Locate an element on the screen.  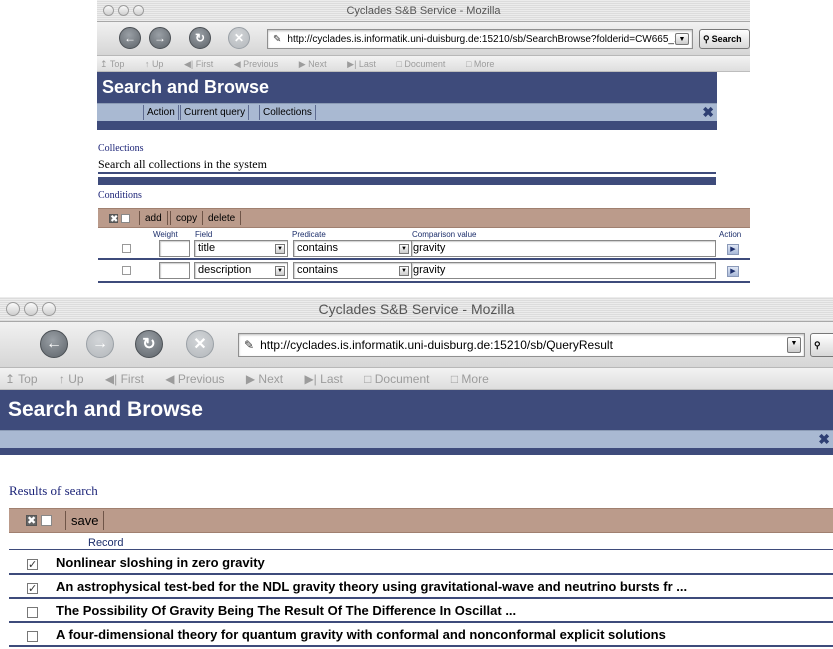
results-heading: Results of search is located at coordinates (53, 490).